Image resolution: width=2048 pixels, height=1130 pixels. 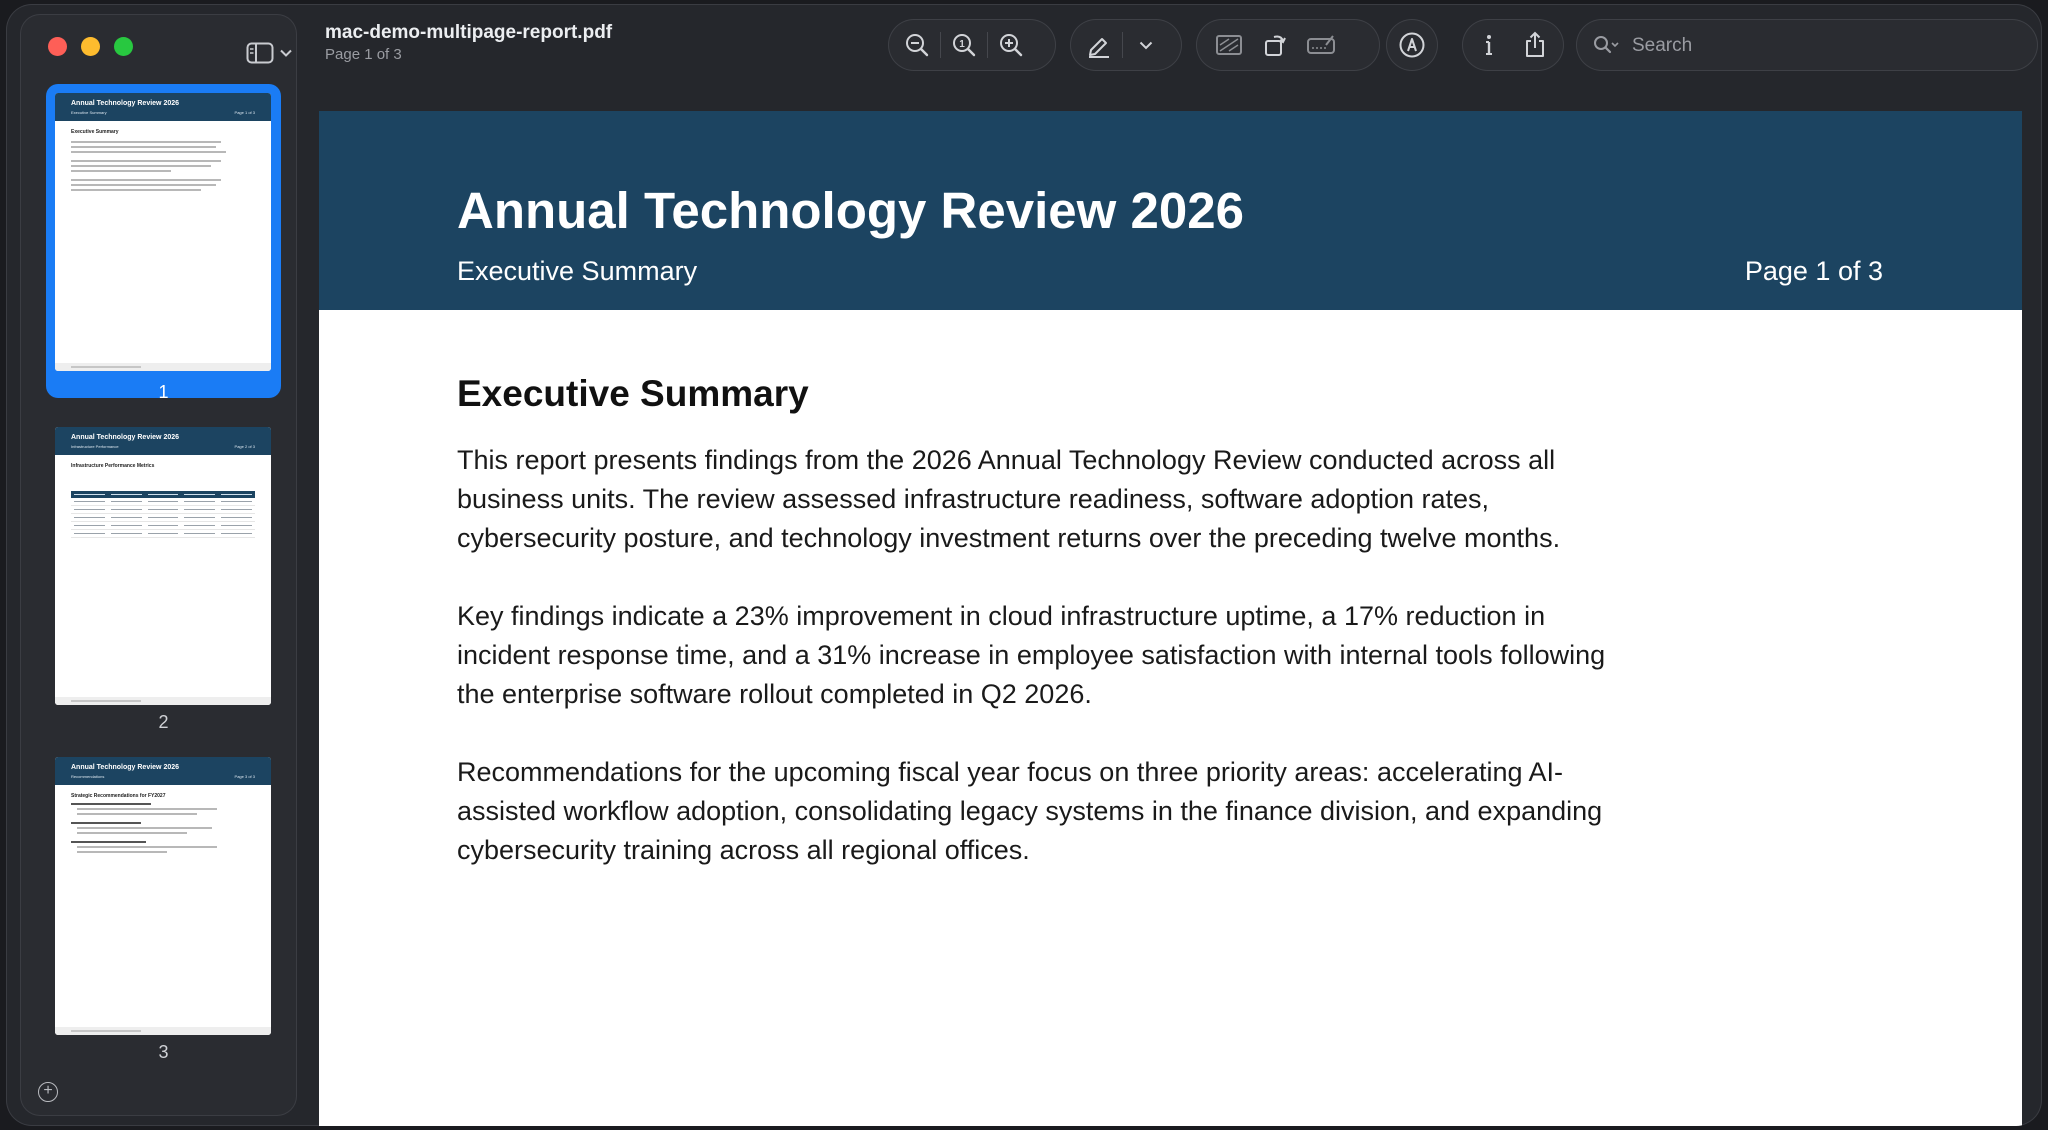 I want to click on add-page-button: +, so click(x=48, y=1092).